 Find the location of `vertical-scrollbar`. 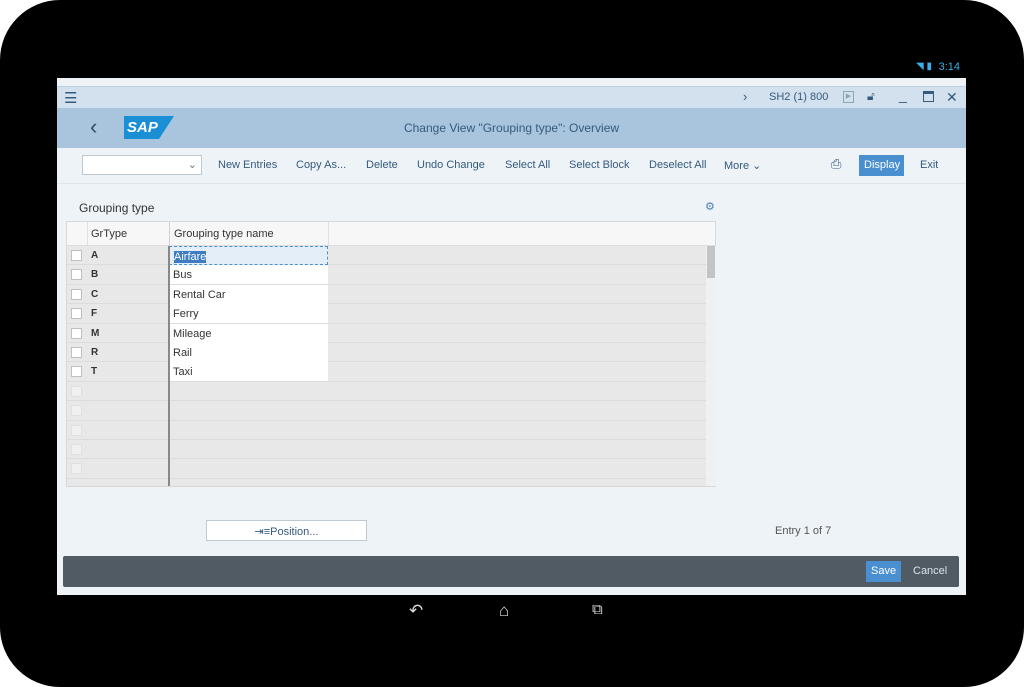

vertical-scrollbar is located at coordinates (711, 366).